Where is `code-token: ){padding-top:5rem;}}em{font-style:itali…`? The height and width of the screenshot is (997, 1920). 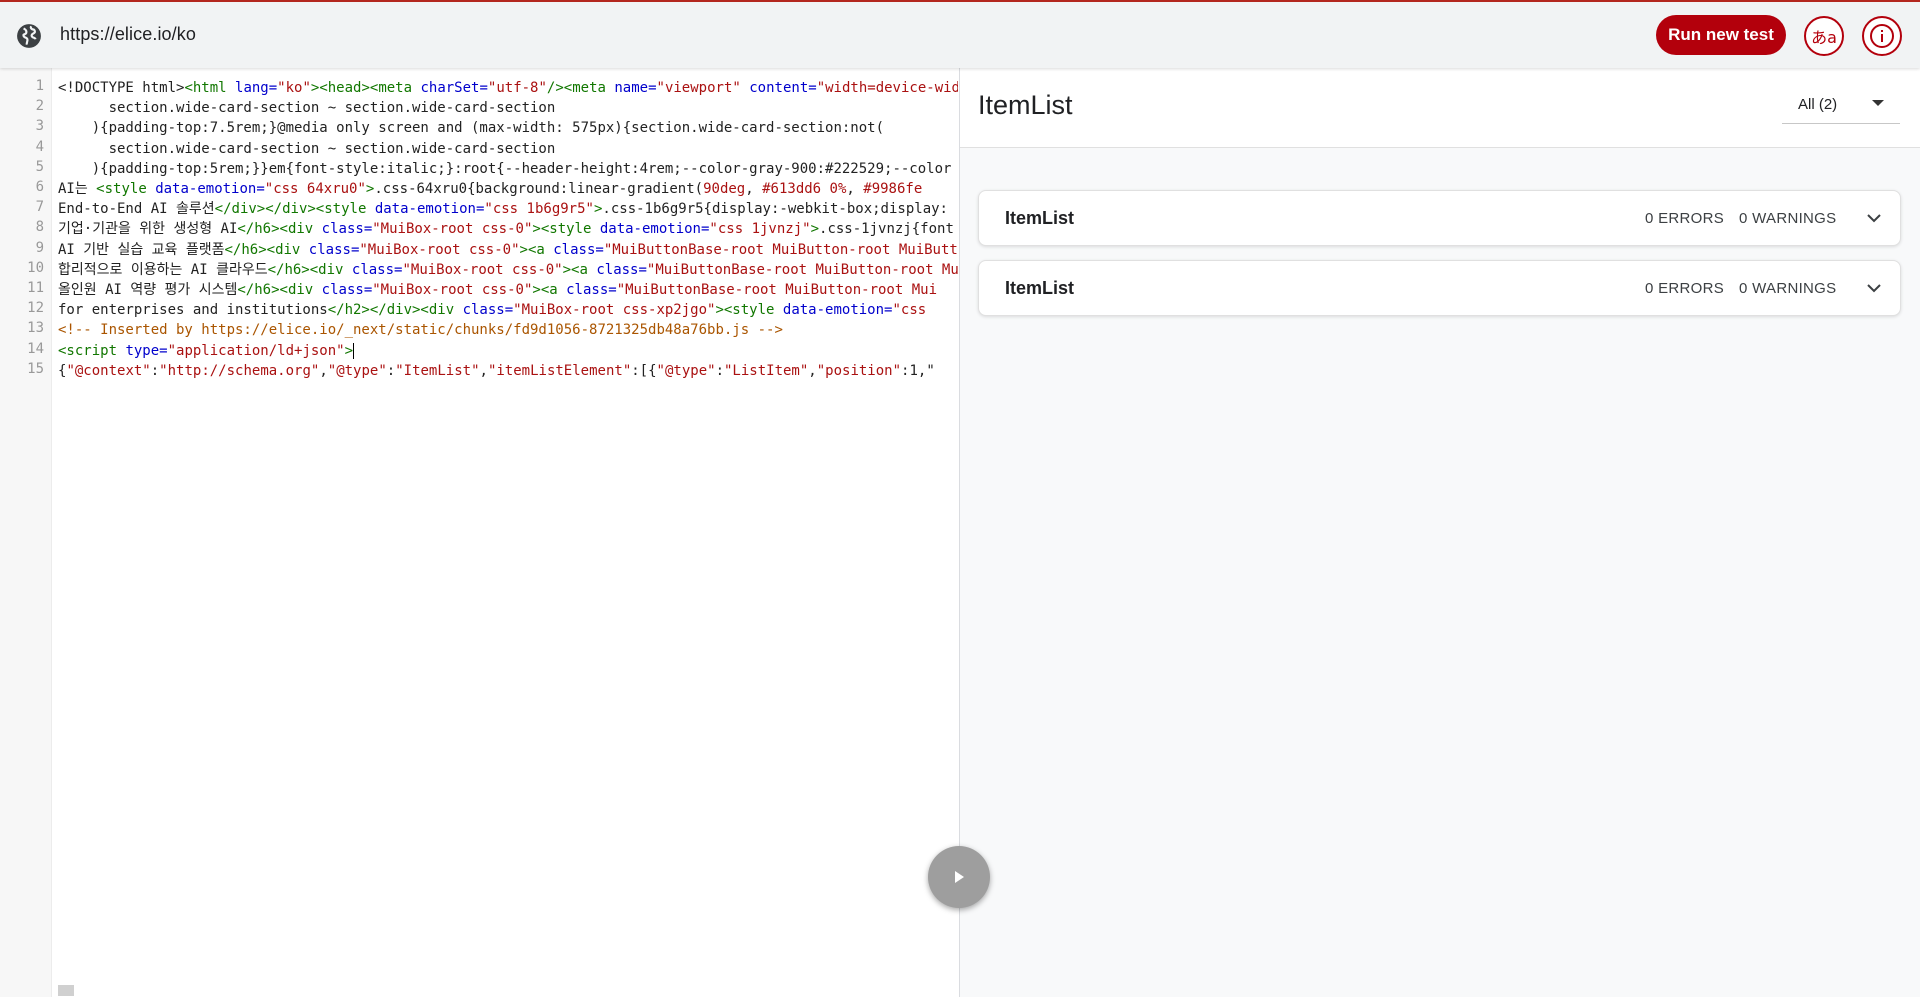 code-token: ){padding-top:5rem;}}em{font-style:itali… is located at coordinates (505, 168).